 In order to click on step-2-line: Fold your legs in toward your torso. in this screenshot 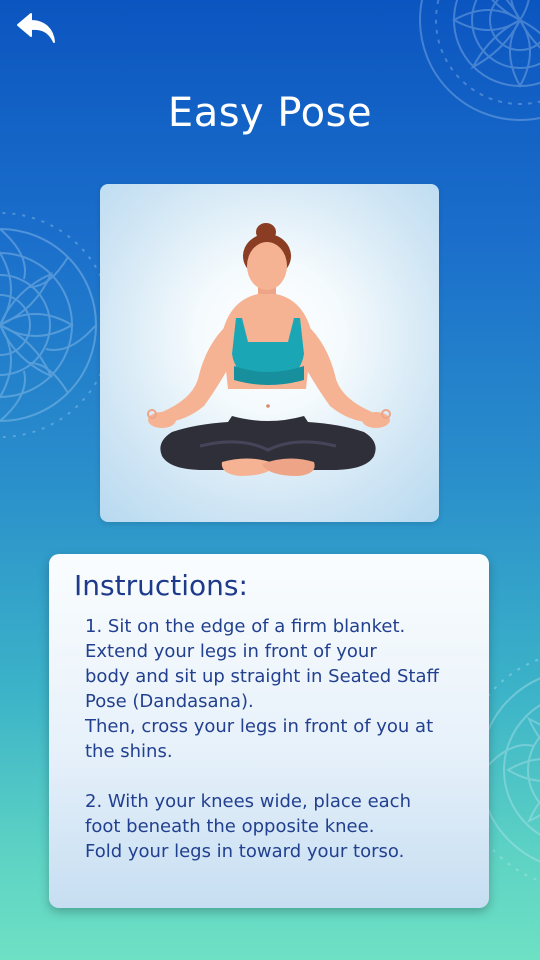, I will do `click(245, 851)`.